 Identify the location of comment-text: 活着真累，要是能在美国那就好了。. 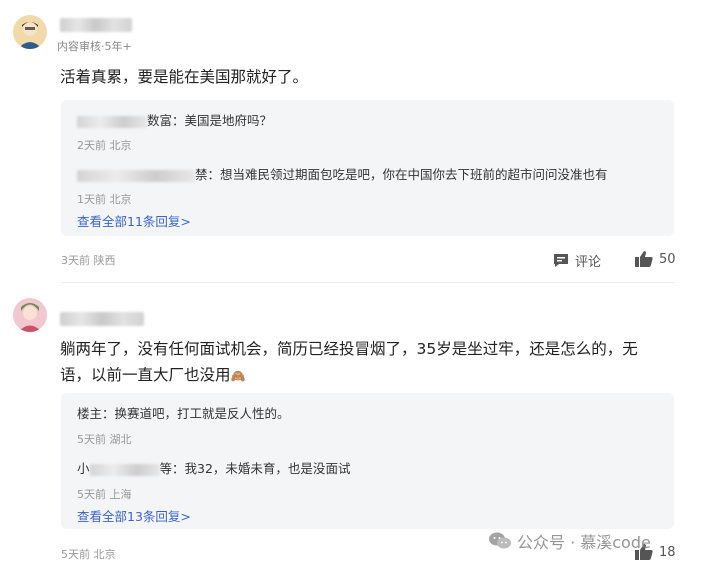
(184, 77).